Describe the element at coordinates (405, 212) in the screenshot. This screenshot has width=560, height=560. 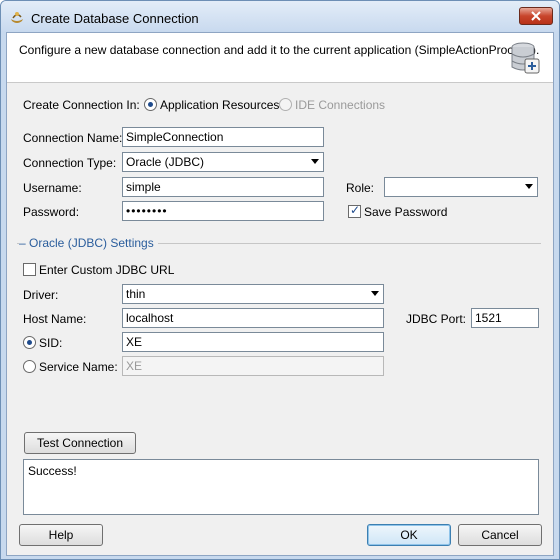
I see `save-password-label: Save Password` at that location.